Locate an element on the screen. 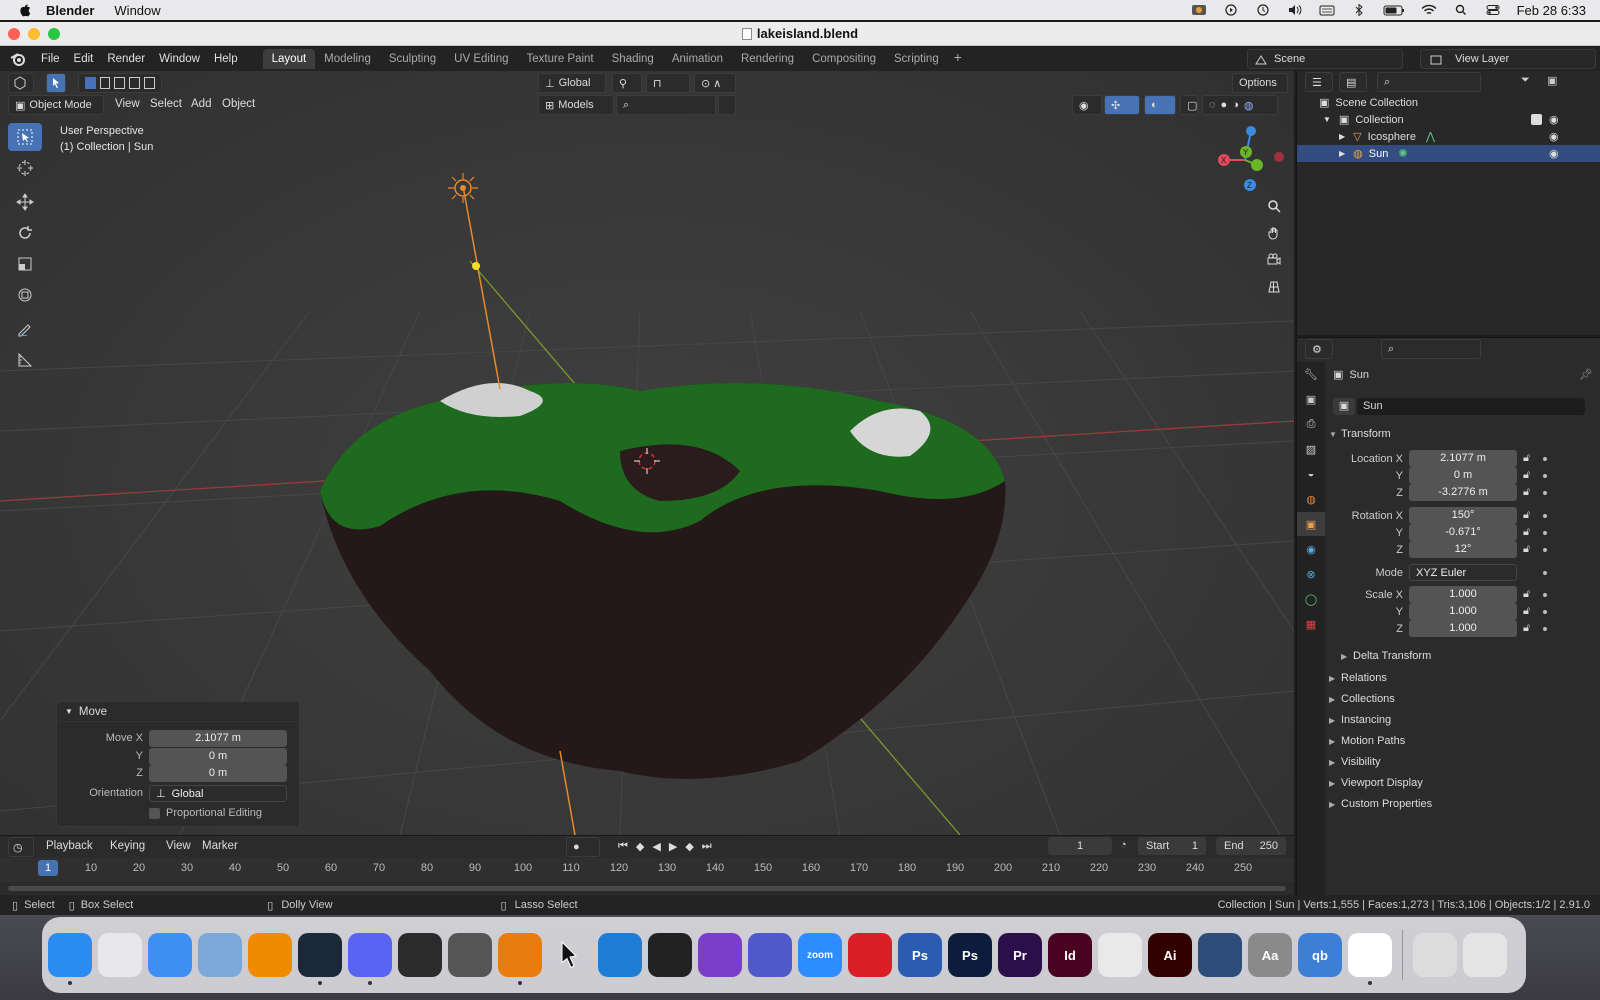  visibility-dropdown: ◉ is located at coordinates (1087, 105).